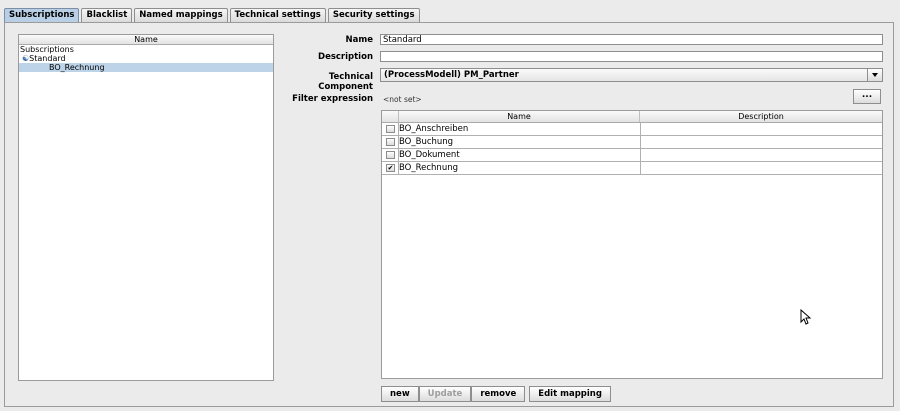 This screenshot has width=900, height=411. Describe the element at coordinates (445, 394) in the screenshot. I see `update-button: Update` at that location.